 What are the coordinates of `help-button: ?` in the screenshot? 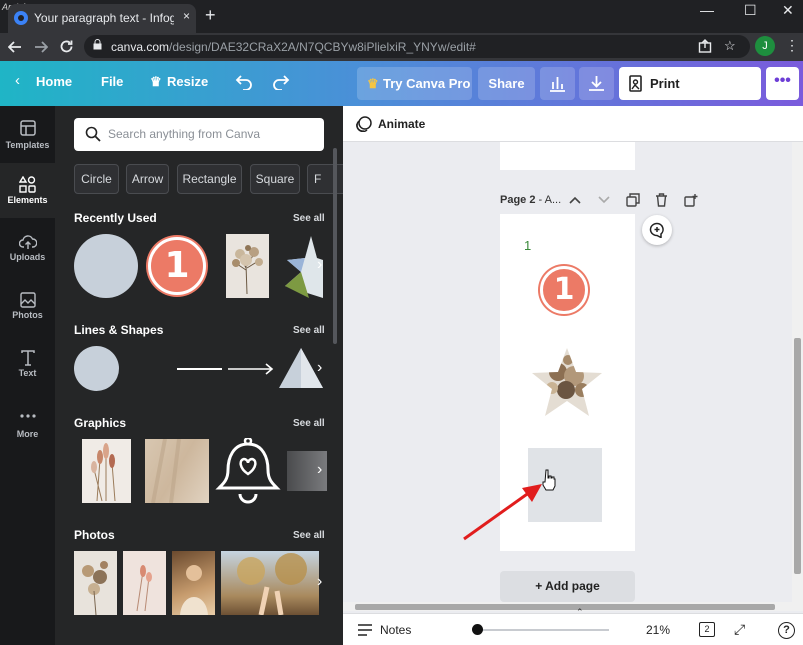 It's located at (786, 630).